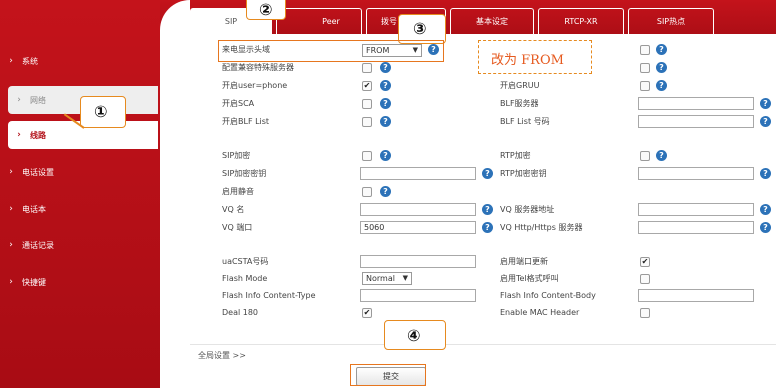 The image size is (776, 388). Describe the element at coordinates (418, 295) in the screenshot. I see `flash-info-type-input` at that location.